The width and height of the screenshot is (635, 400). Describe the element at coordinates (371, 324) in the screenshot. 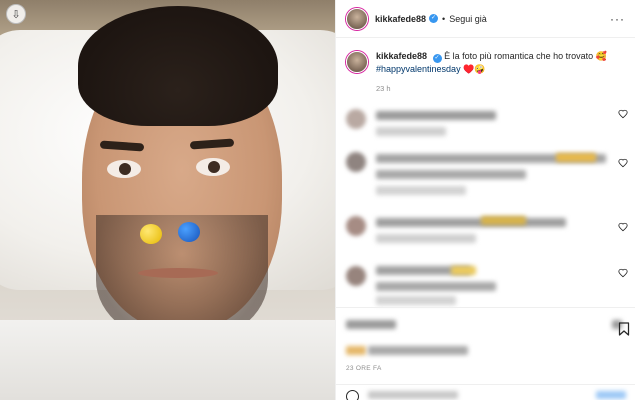

I see `action-icons` at that location.